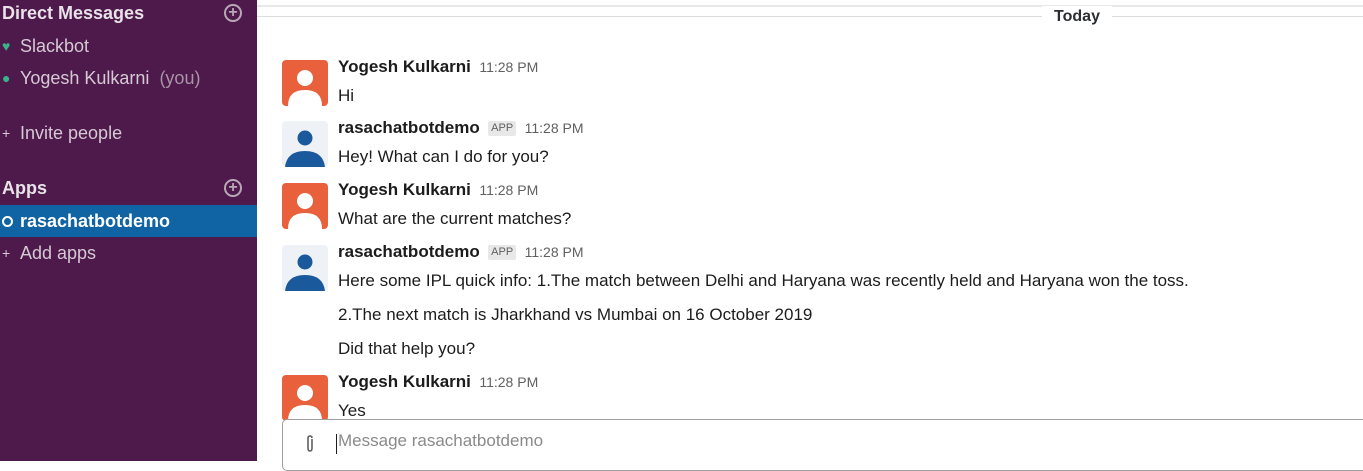 The width and height of the screenshot is (1363, 471). I want to click on direct-messages-label: Direct Messages, so click(73, 12).